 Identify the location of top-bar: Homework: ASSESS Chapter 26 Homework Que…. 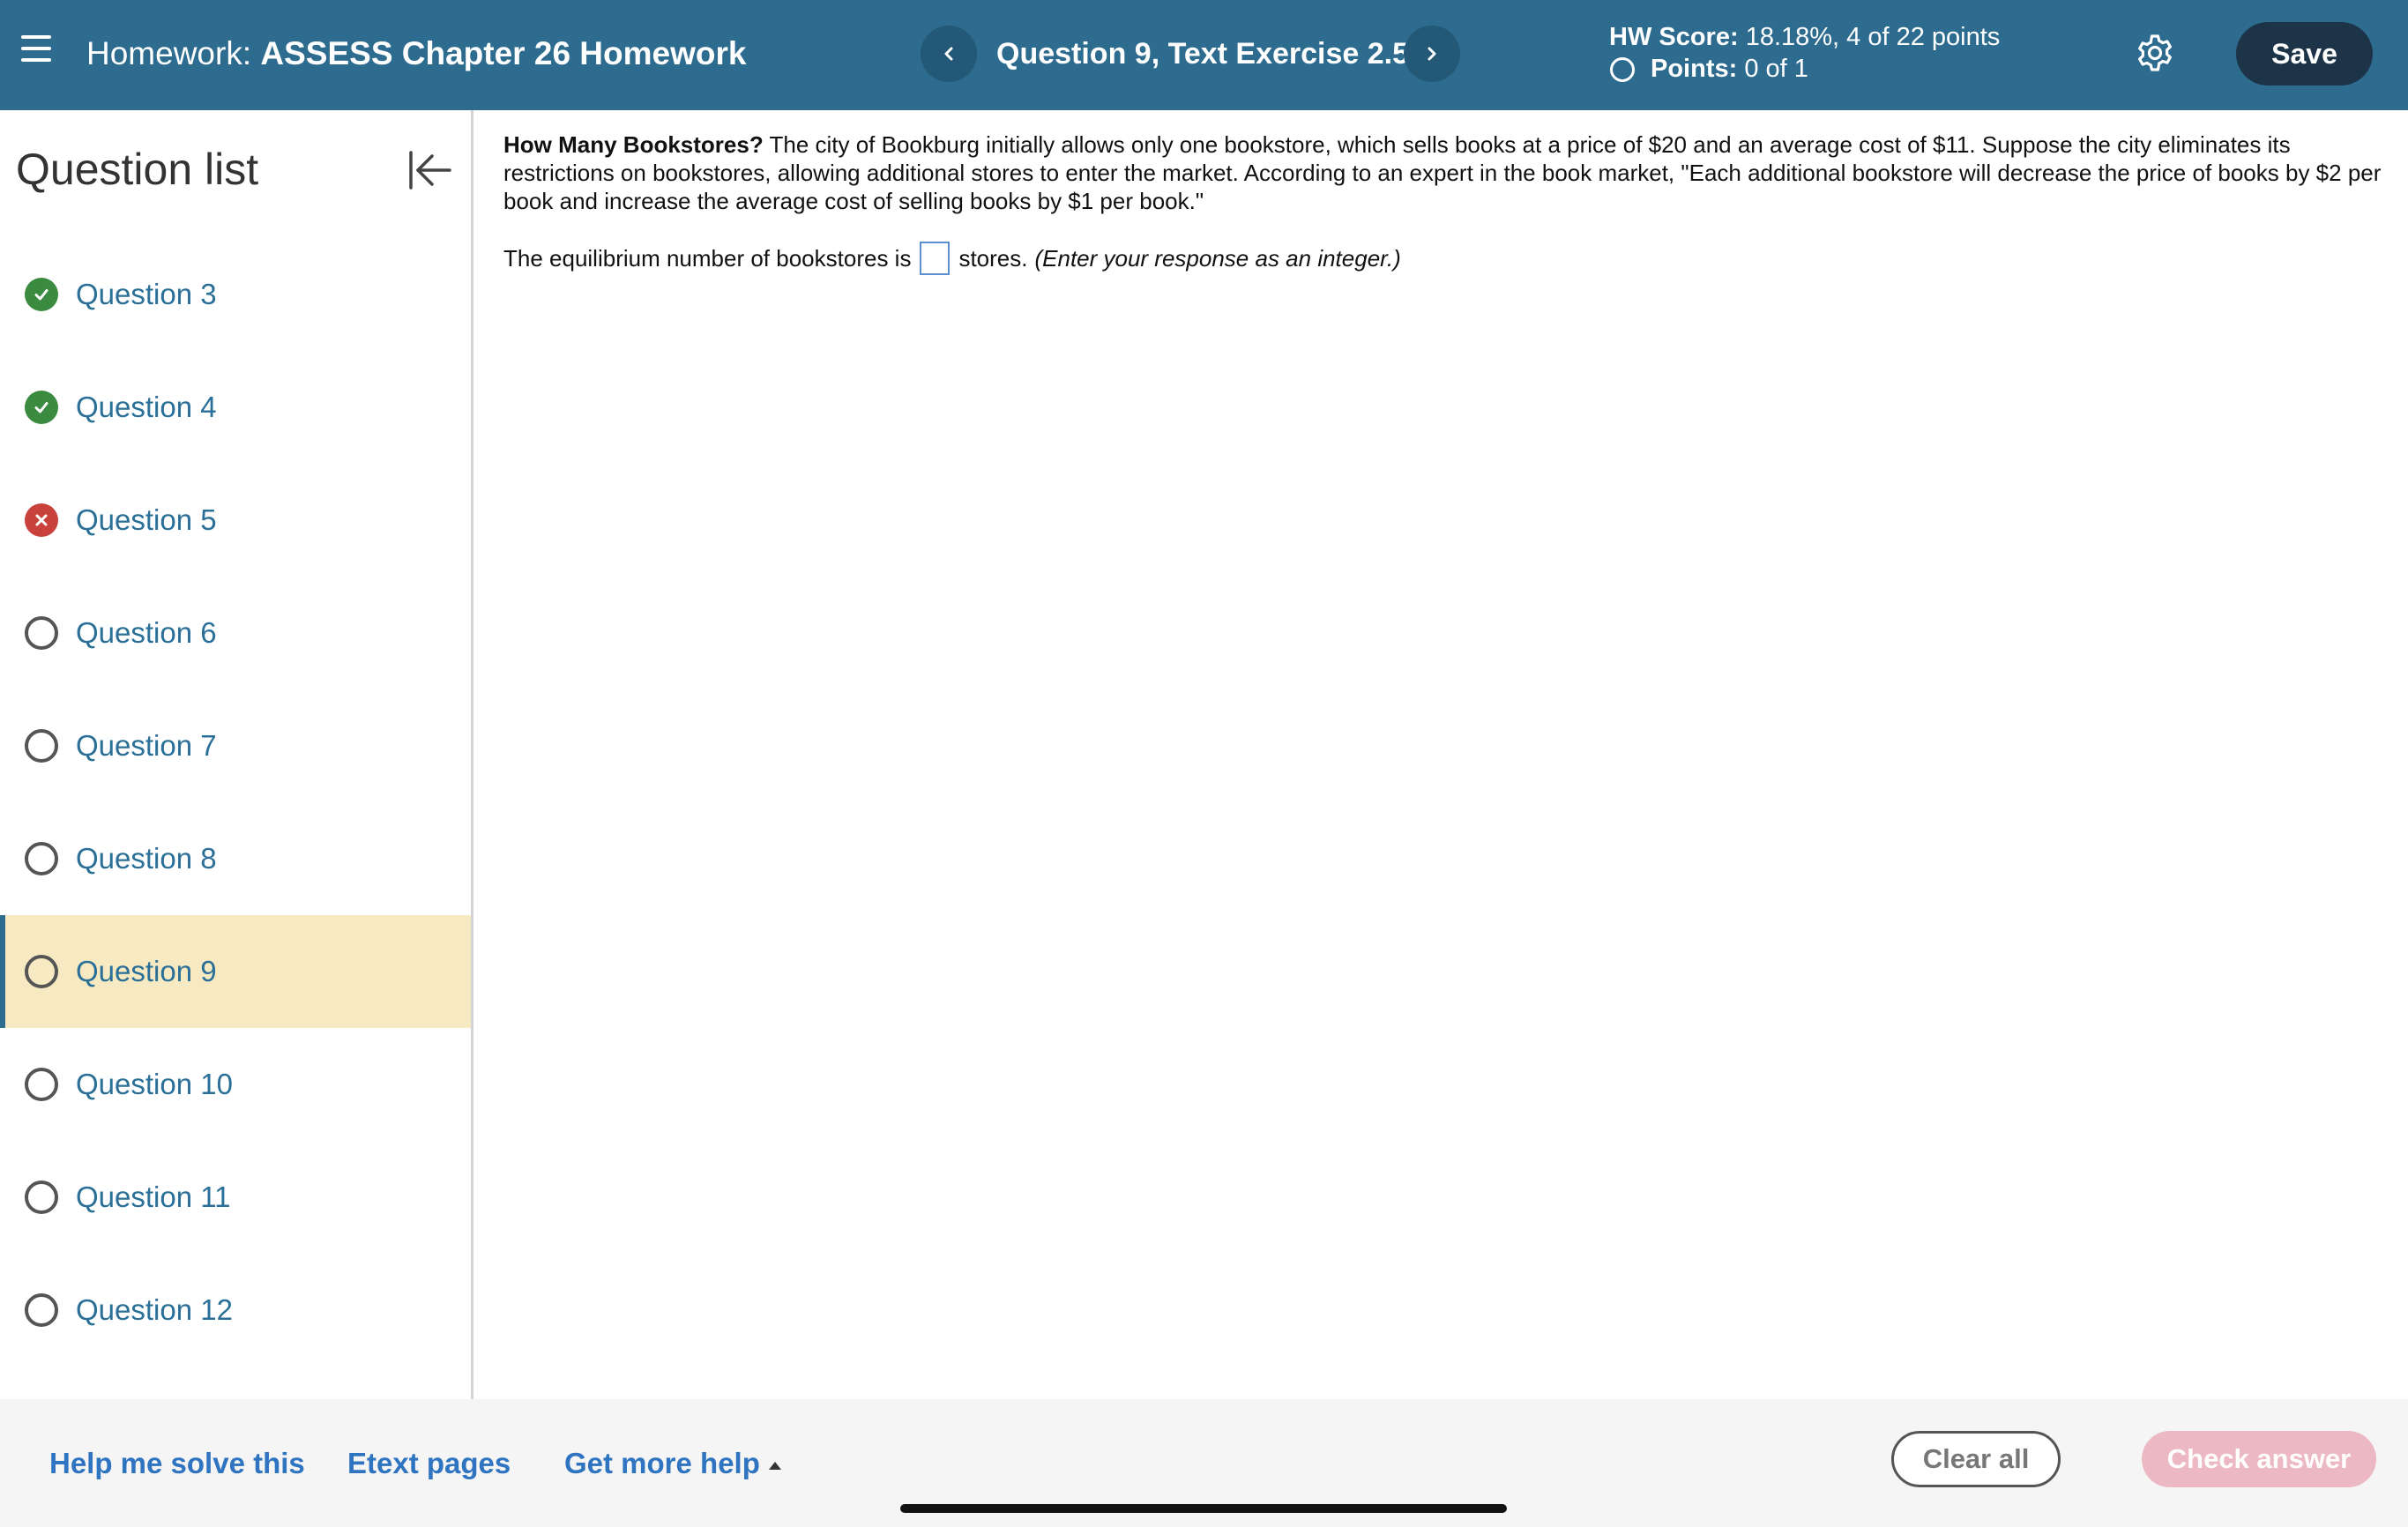
(1204, 55).